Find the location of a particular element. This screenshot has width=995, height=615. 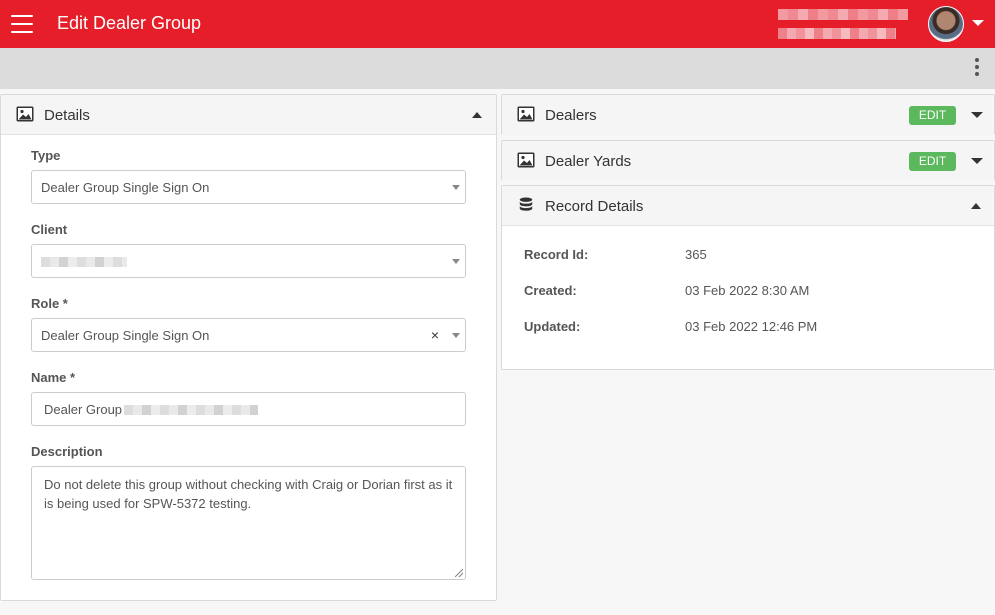

clear-icon: × is located at coordinates (435, 335).